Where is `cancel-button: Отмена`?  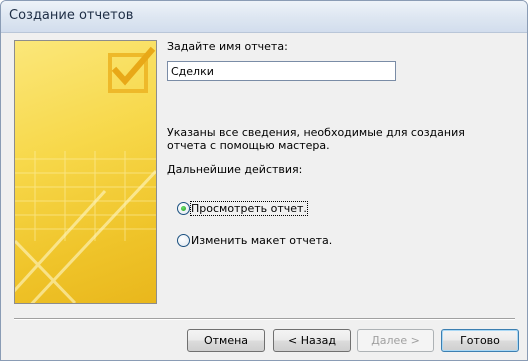 cancel-button: Отмена is located at coordinates (226, 340).